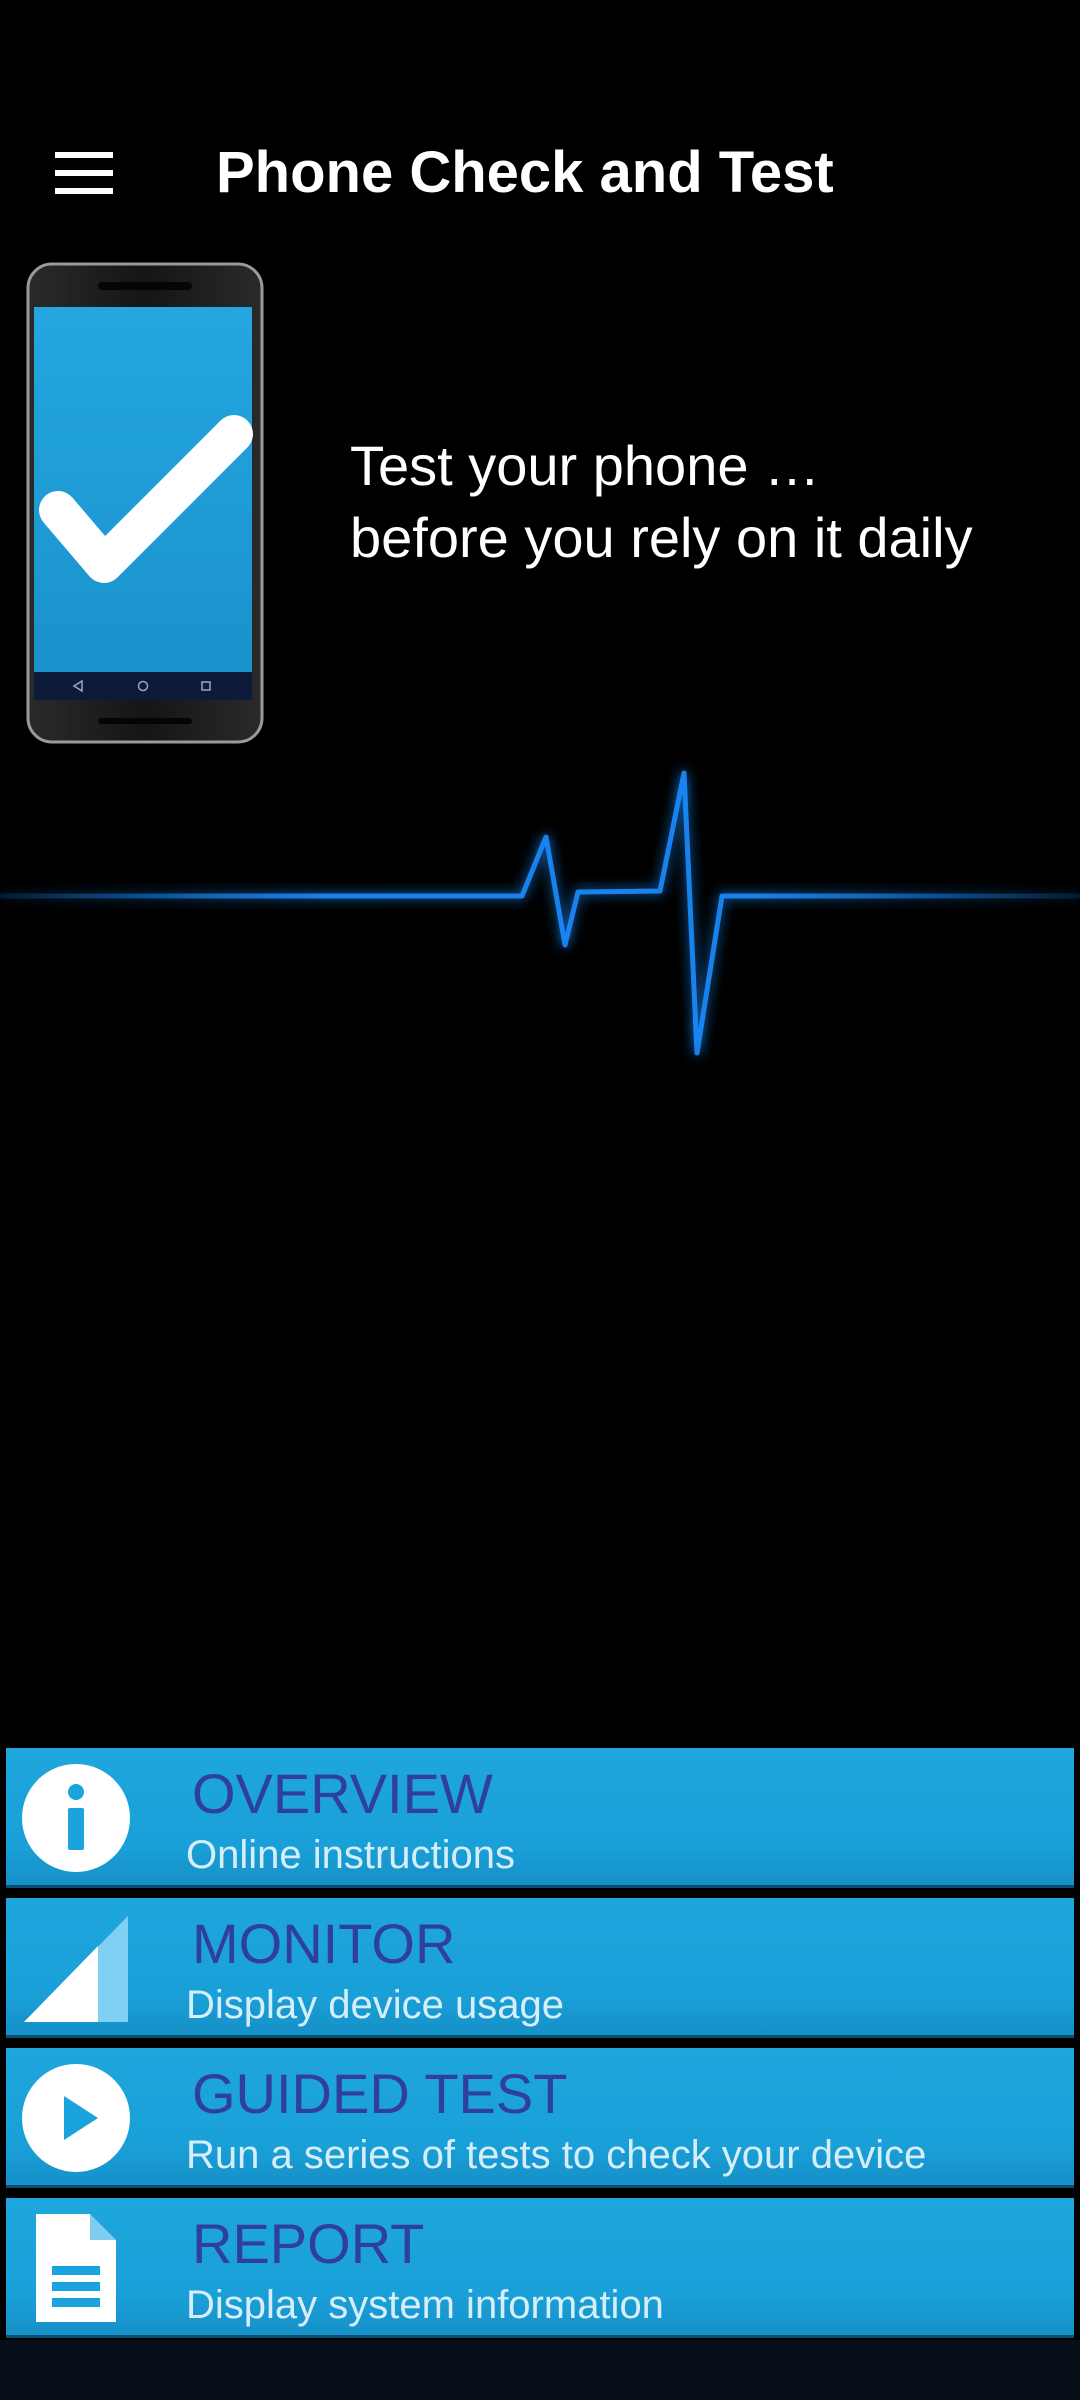 This screenshot has height=2400, width=1080. I want to click on report-title: REPORT, so click(308, 2243).